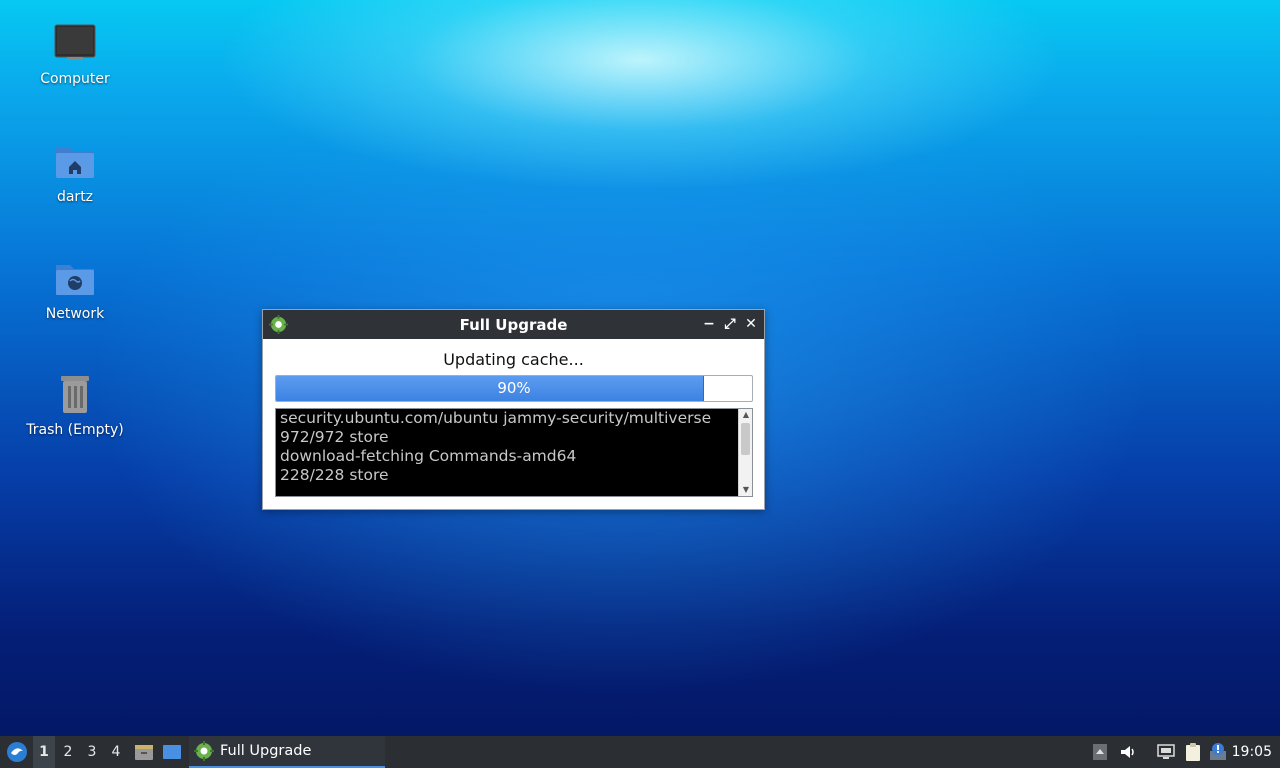  Describe the element at coordinates (44, 752) in the screenshot. I see `workspace-1: 1` at that location.